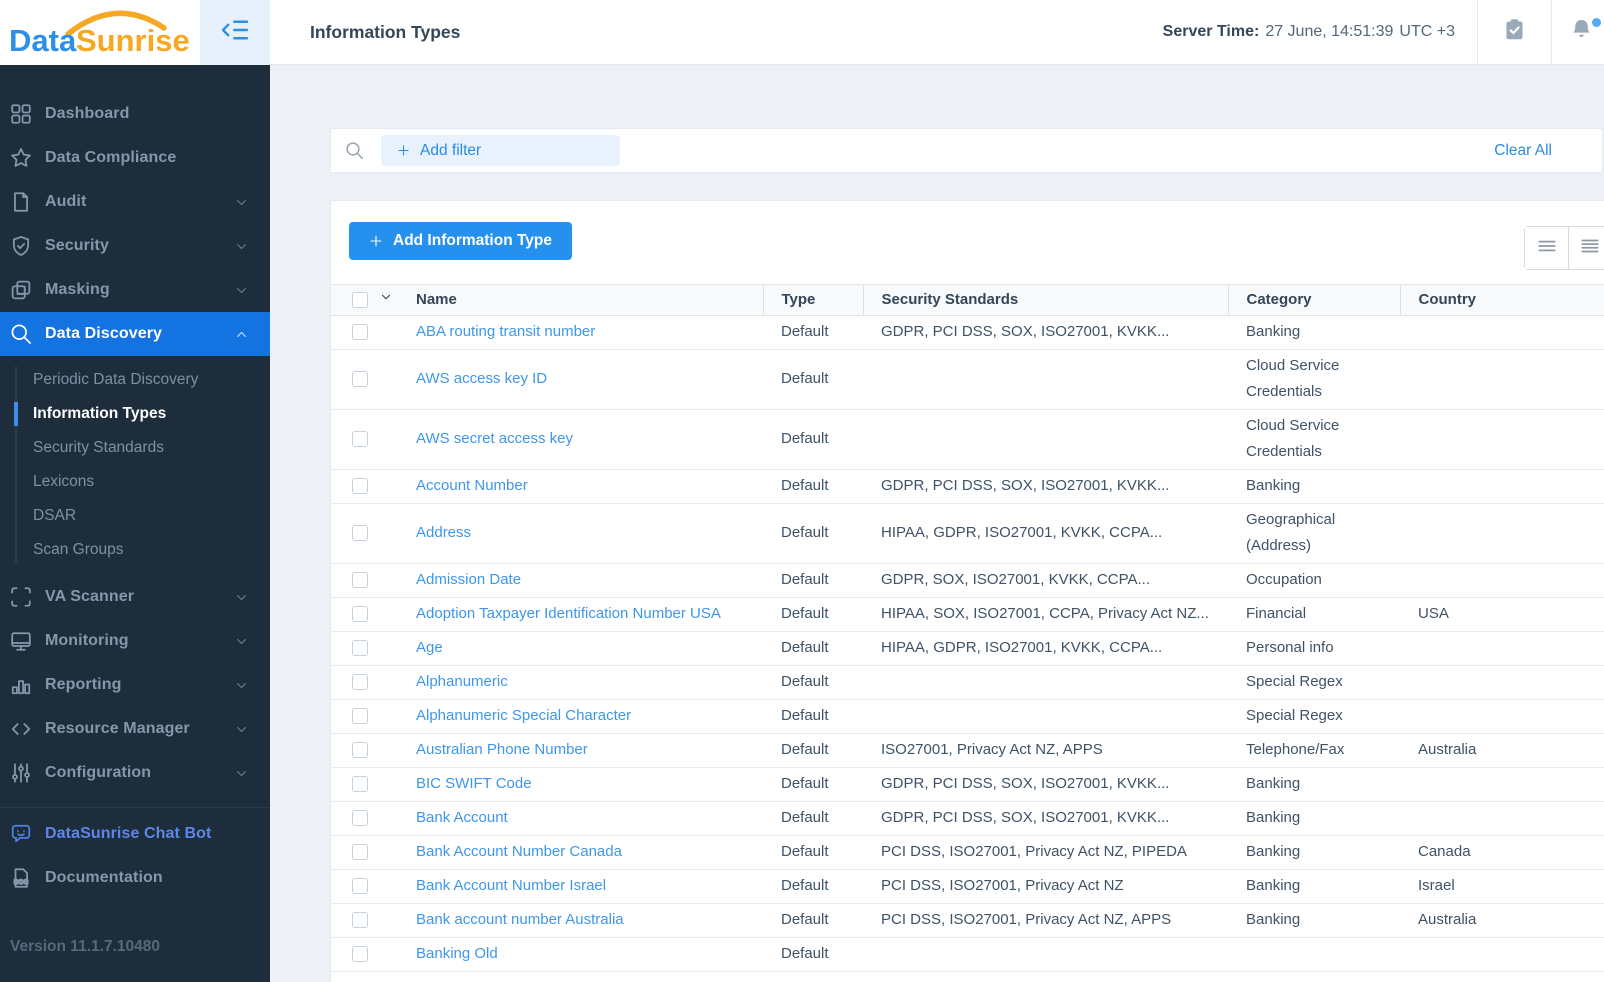  I want to click on select-menu-chevron-icon, so click(386, 299).